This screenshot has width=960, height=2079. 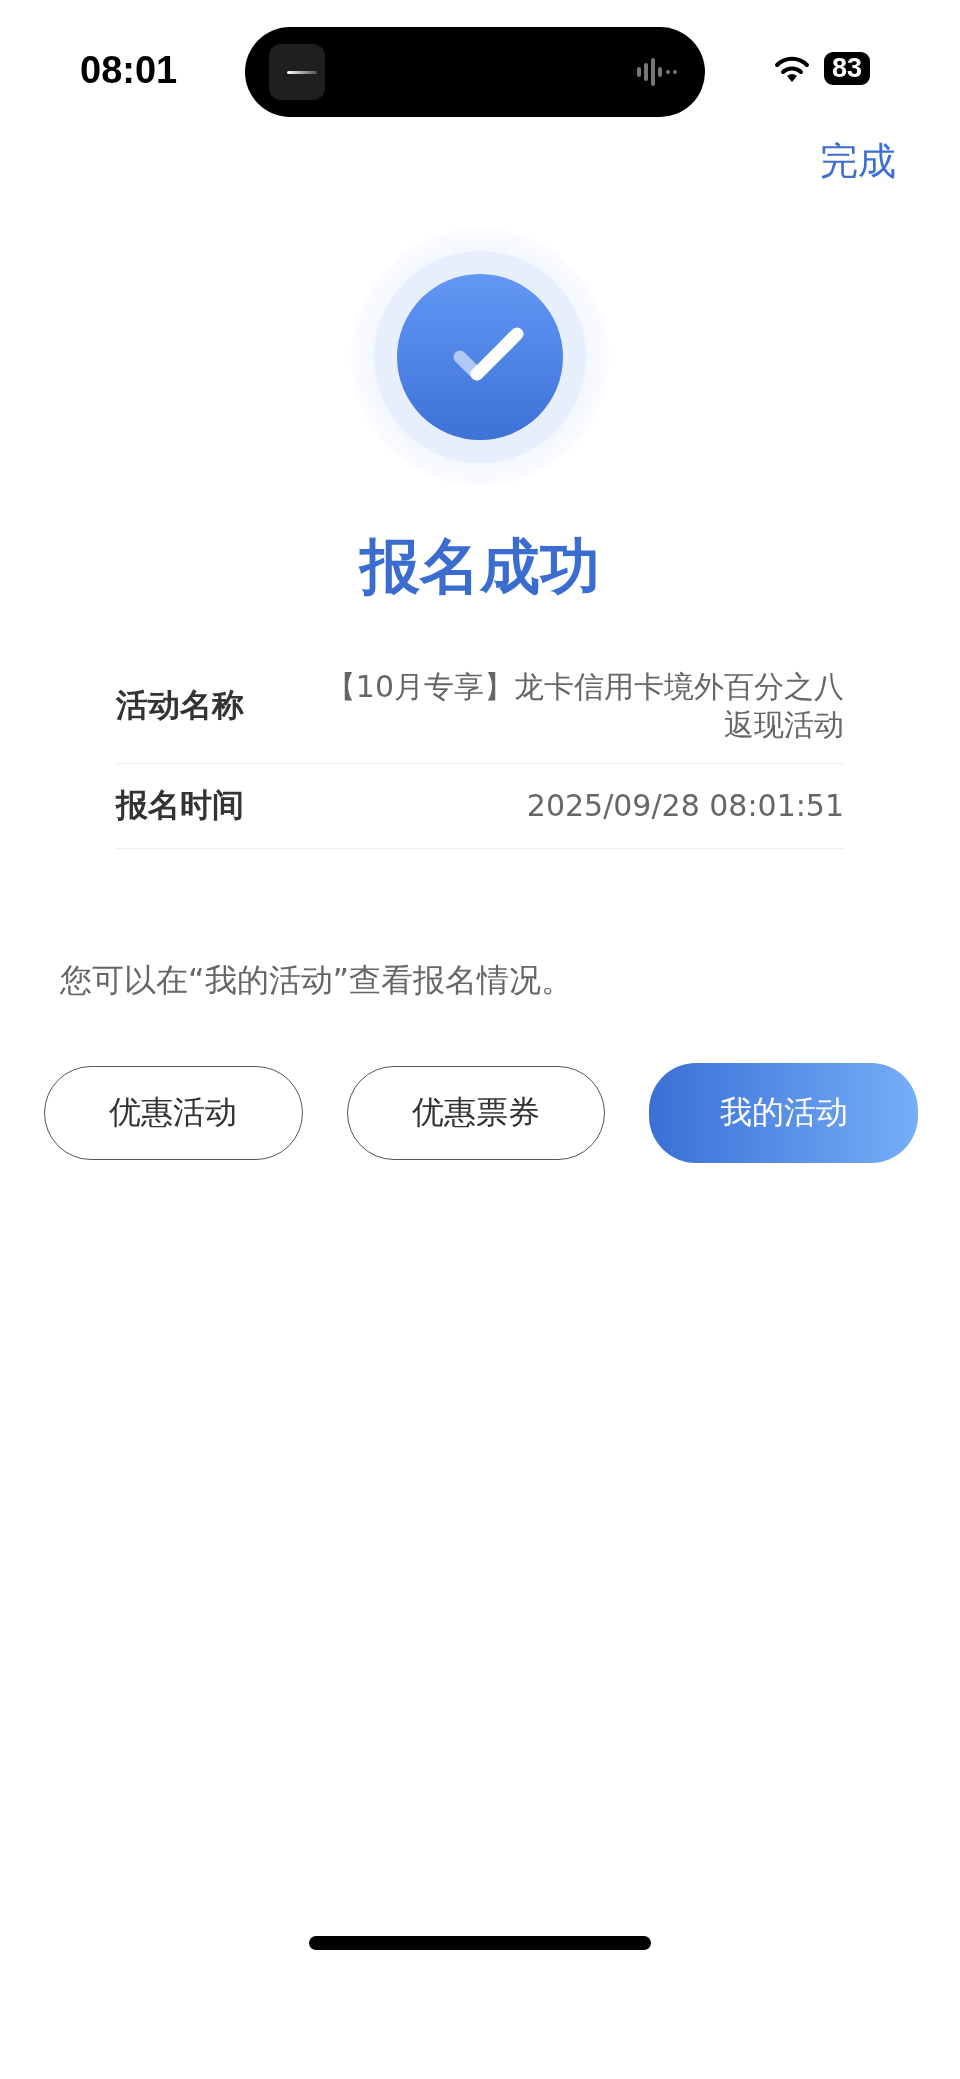 What do you see at coordinates (180, 805) in the screenshot?
I see `detail-label: 报名时间` at bounding box center [180, 805].